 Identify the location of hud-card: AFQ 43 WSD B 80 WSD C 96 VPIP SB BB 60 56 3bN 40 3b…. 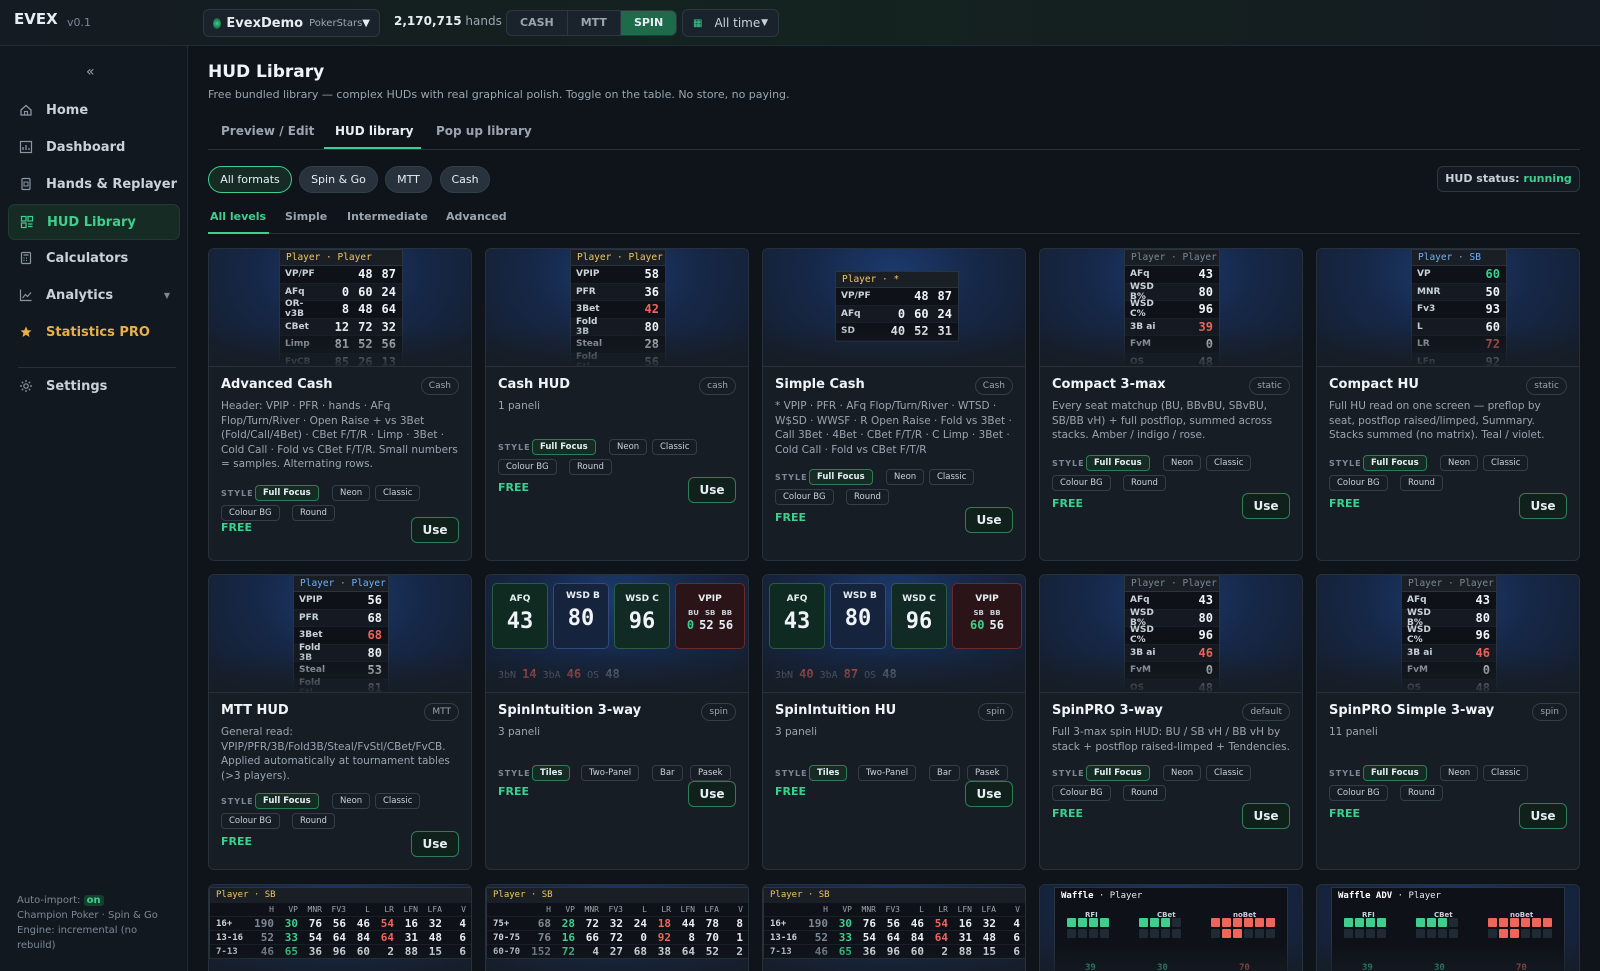
(894, 722).